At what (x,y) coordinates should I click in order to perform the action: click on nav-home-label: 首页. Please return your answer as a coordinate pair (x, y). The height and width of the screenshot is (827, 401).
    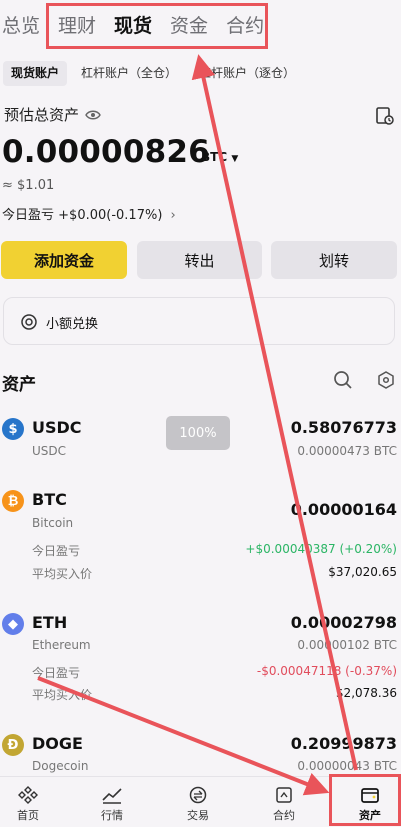
    Looking at the image, I should click on (28, 815).